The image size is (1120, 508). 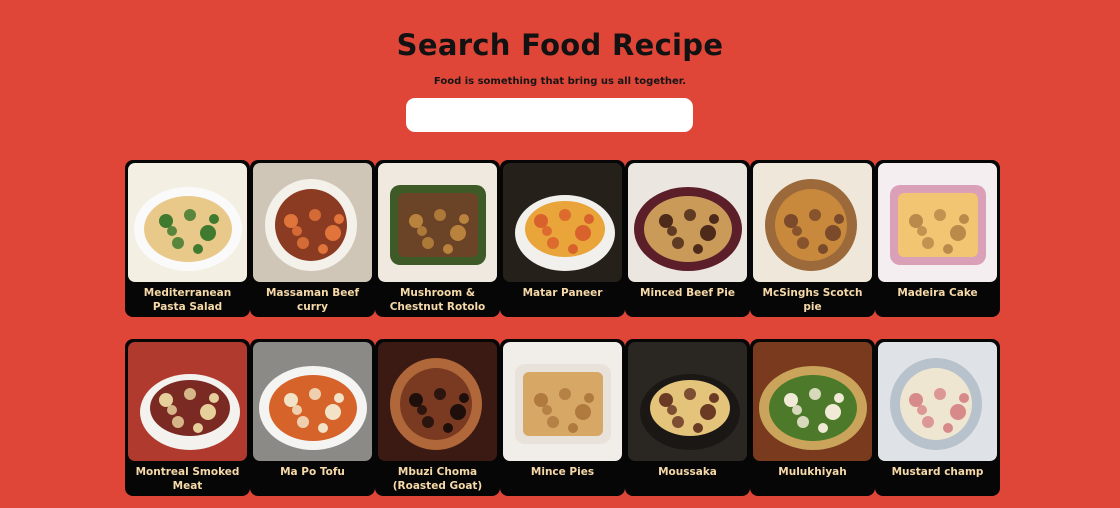 I want to click on recipe-card: Mince Pies, so click(x=562, y=417).